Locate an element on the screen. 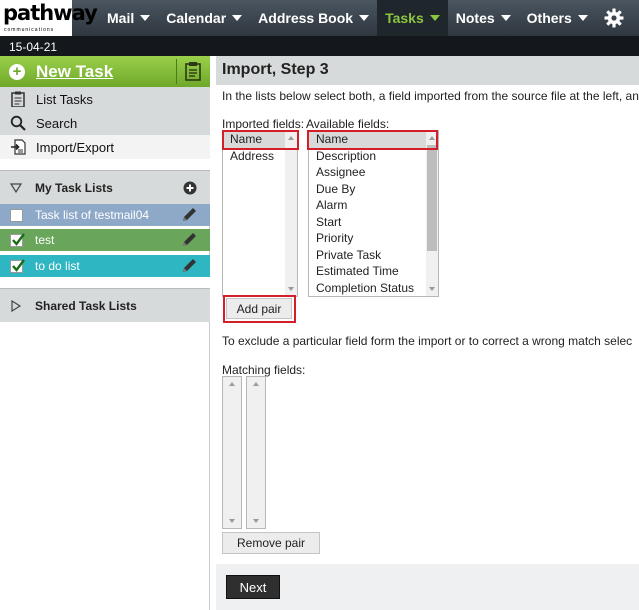 This screenshot has width=639, height=610. nav-mail: Mail is located at coordinates (128, 18).